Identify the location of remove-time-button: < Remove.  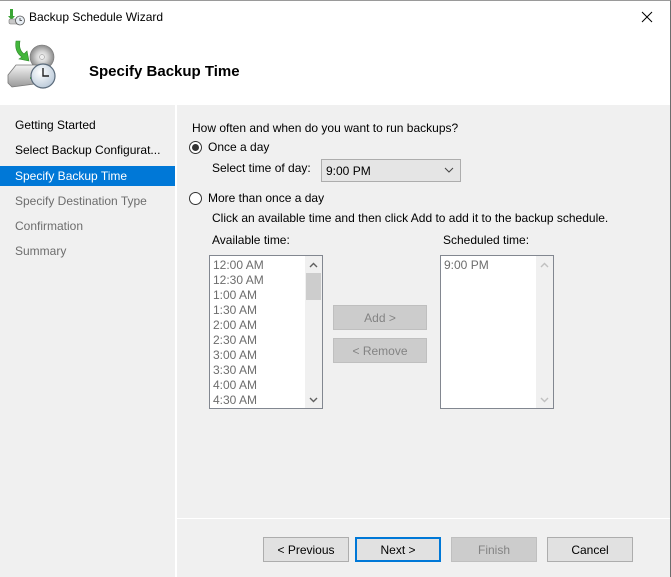
(380, 350).